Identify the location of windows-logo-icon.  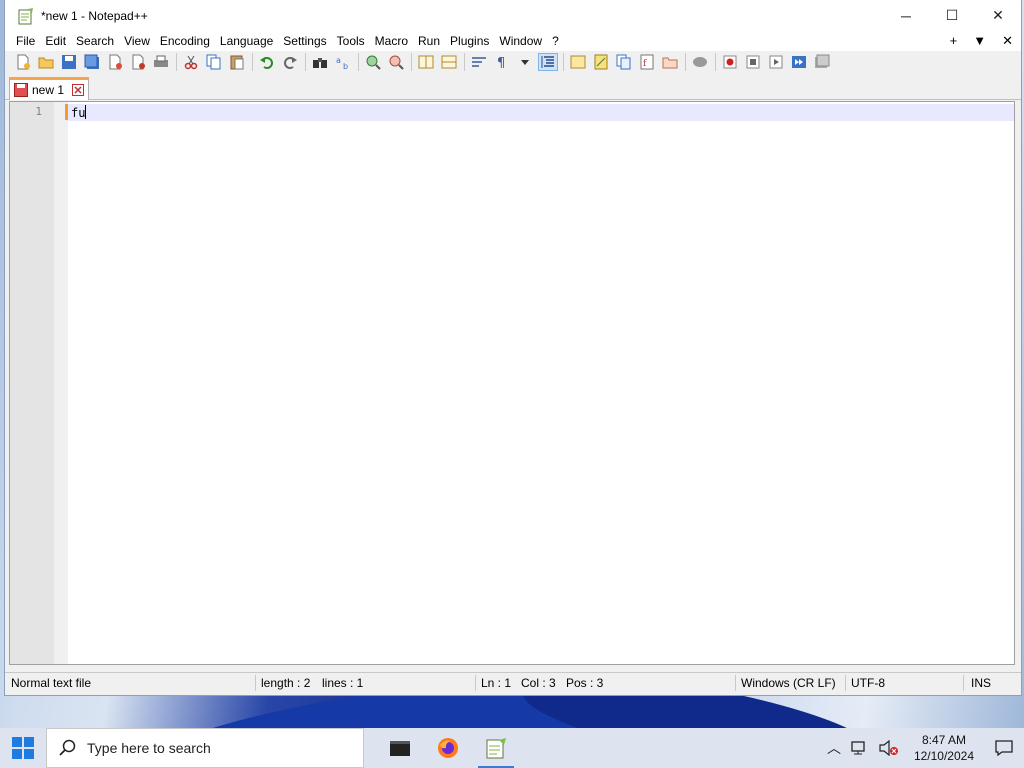
(23, 748).